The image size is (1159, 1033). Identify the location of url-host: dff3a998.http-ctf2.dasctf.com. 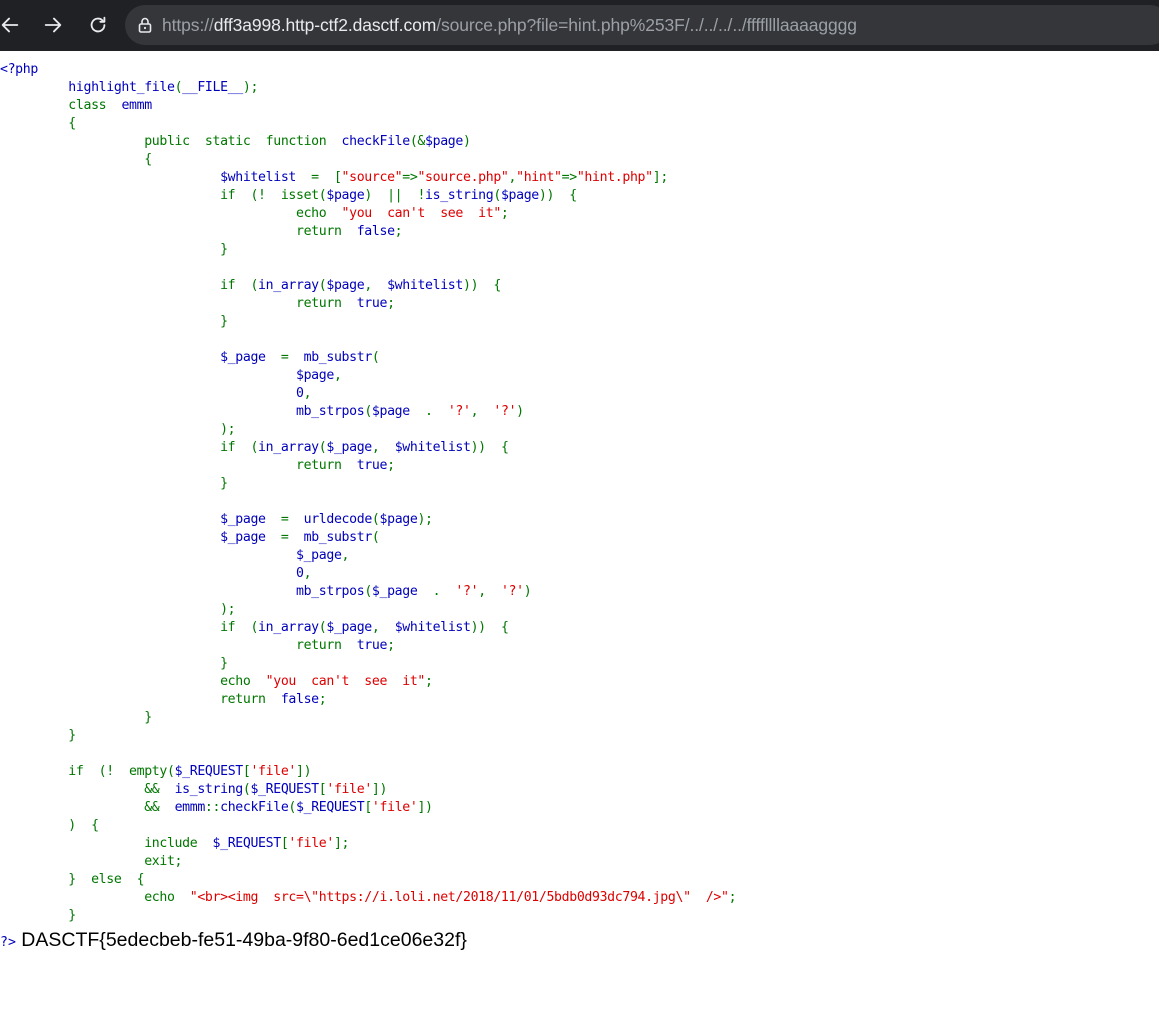
(325, 25).